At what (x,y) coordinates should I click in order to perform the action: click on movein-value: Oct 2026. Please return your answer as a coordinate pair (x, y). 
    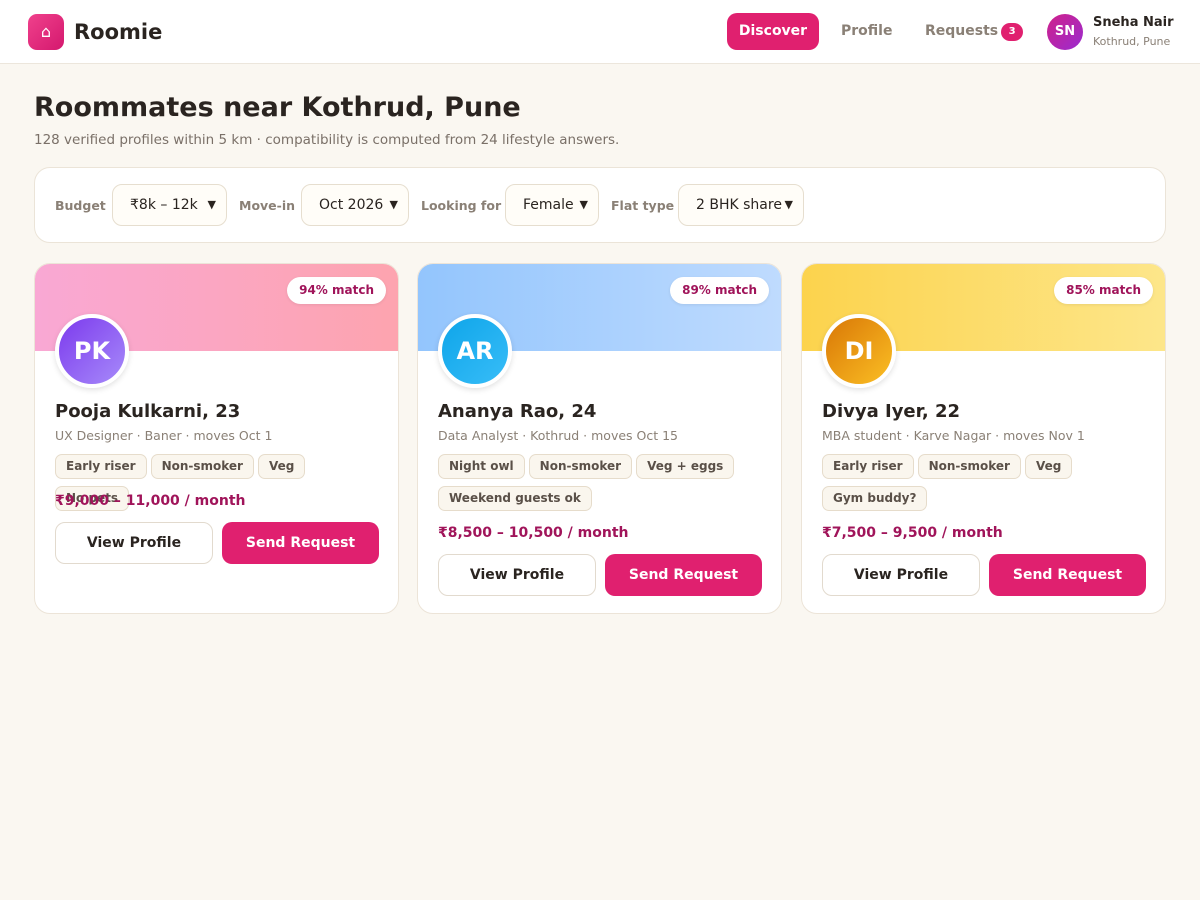
    Looking at the image, I should click on (351, 205).